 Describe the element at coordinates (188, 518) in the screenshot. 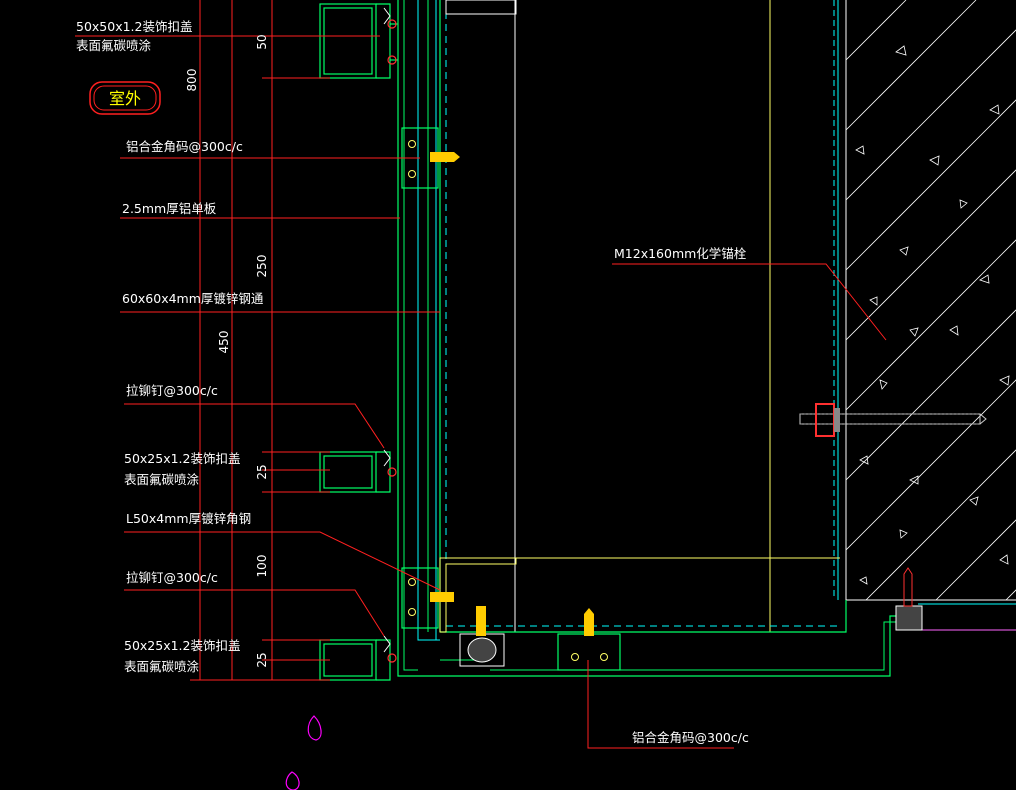

I see `label-steel-angle: L50x4mm厚镀锌角钢` at that location.